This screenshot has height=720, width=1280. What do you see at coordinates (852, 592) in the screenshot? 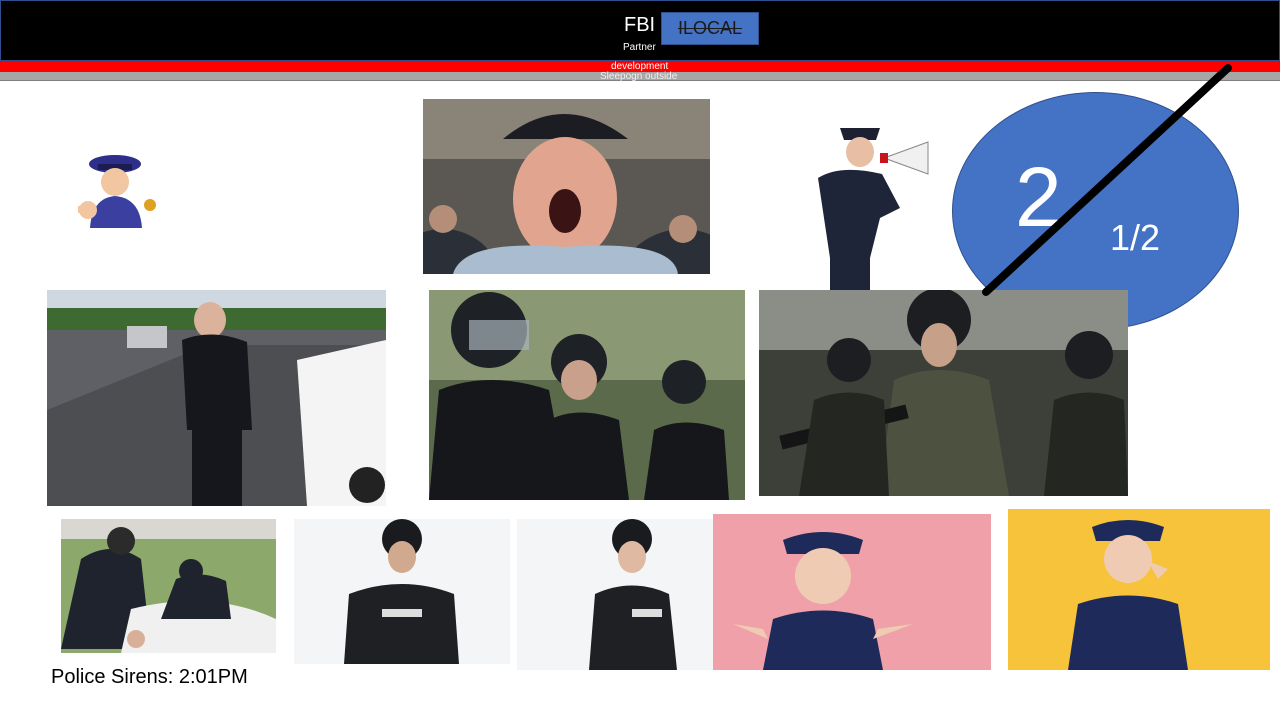
I see `female-officer-screaming-pink-background` at bounding box center [852, 592].